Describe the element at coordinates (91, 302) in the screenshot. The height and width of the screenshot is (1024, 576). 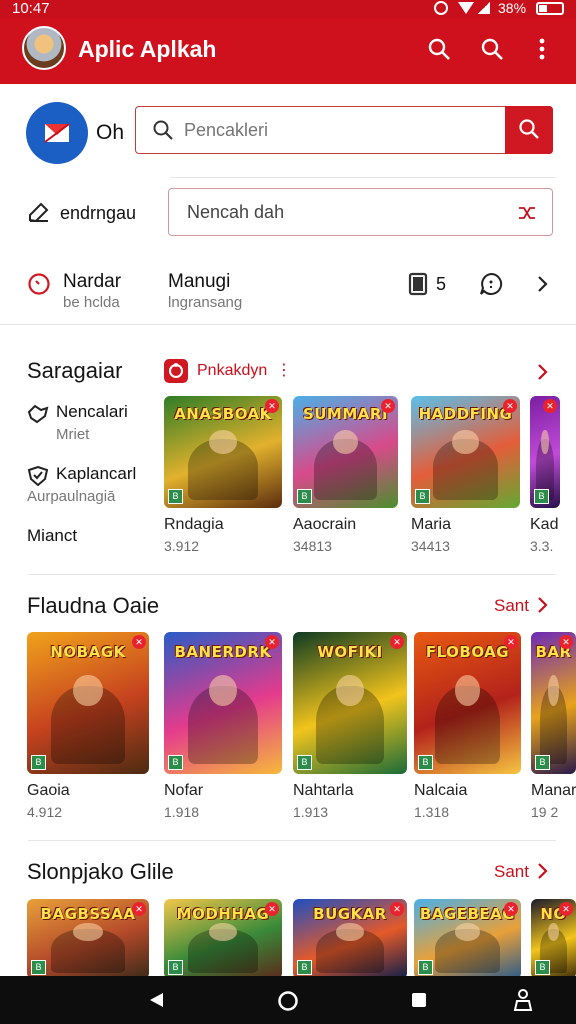
I see `info-item-sub: be hclda` at that location.